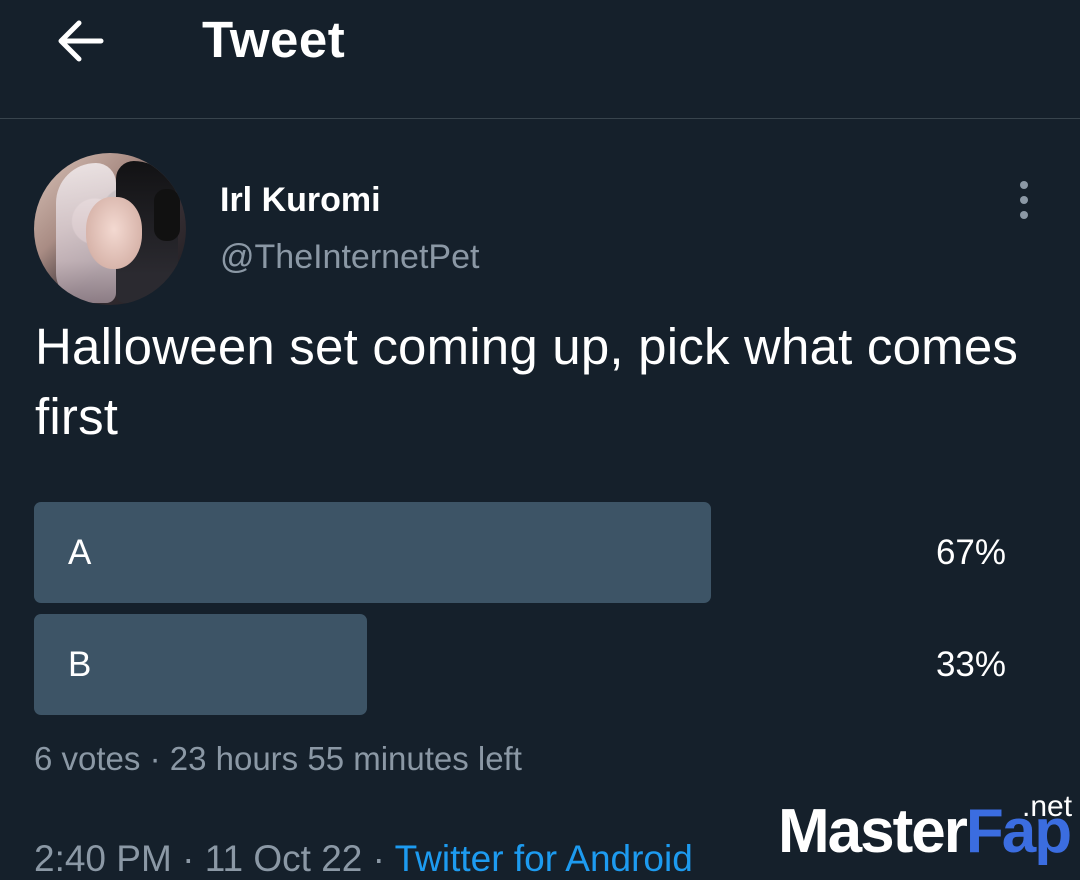 Image resolution: width=1080 pixels, height=880 pixels. I want to click on tweet-source-link: Twitter for Android, so click(544, 858).